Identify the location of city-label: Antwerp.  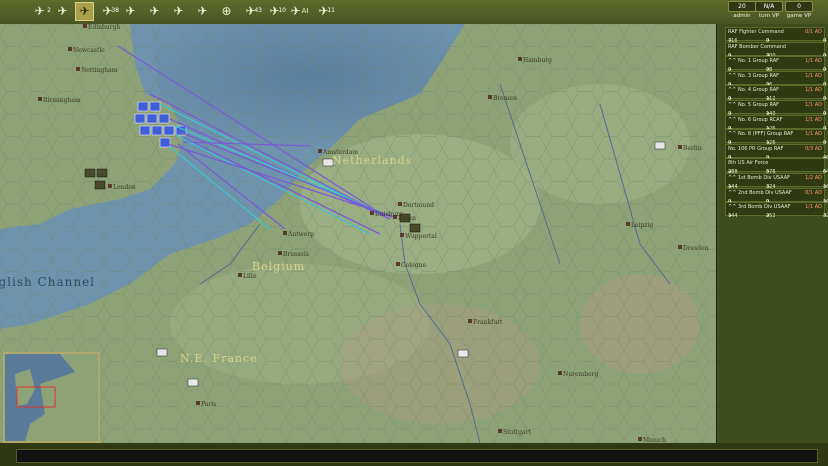
(300, 234).